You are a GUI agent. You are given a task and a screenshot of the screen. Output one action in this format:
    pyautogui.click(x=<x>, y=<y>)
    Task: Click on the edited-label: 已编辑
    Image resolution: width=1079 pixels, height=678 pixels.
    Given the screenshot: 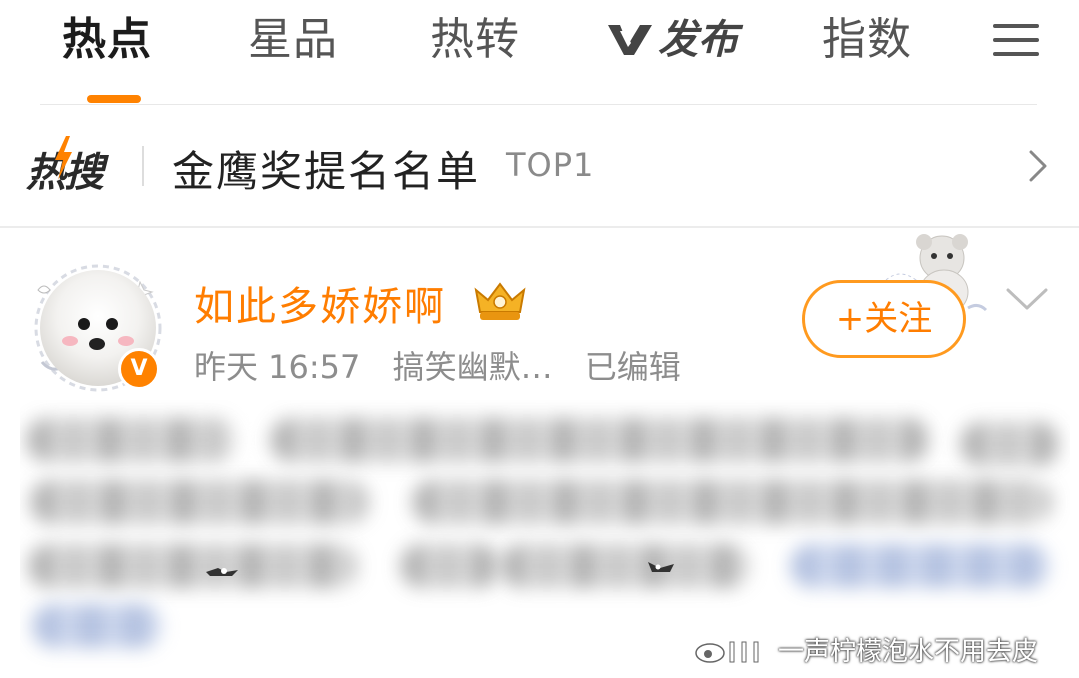 What is the action you would take?
    pyautogui.click(x=633, y=367)
    